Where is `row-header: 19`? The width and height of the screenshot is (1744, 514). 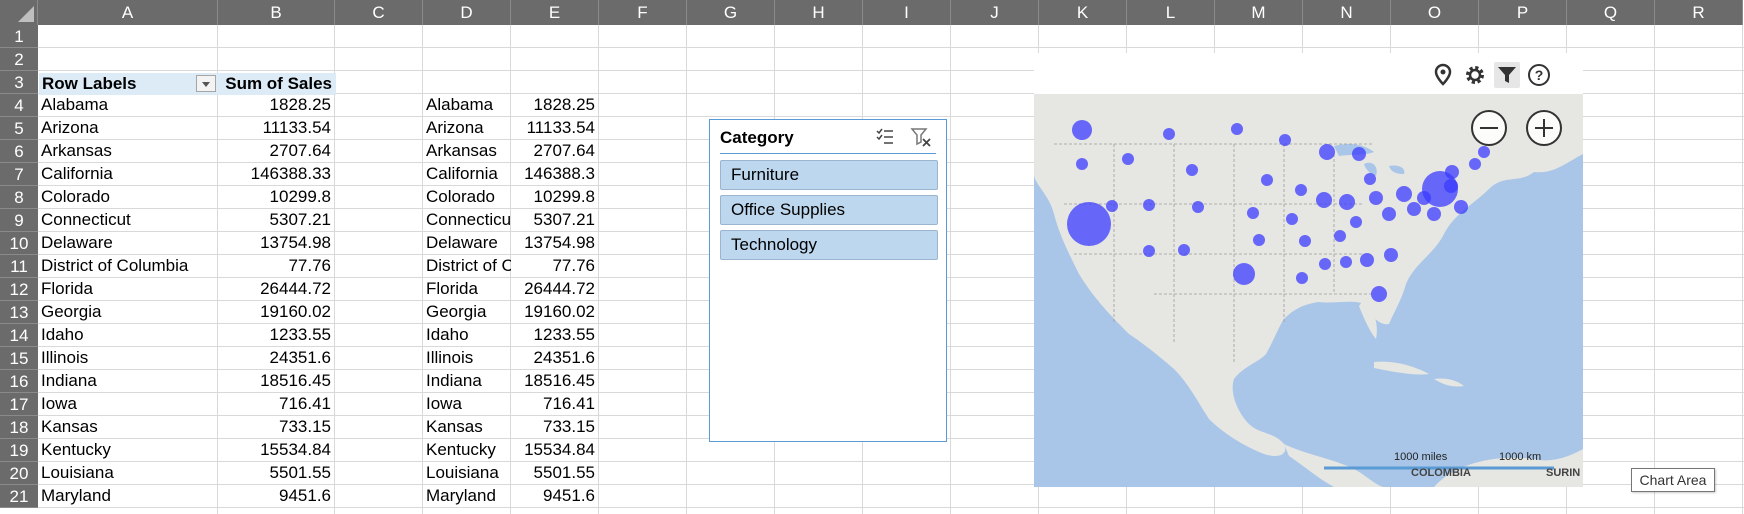
row-header: 19 is located at coordinates (19, 450).